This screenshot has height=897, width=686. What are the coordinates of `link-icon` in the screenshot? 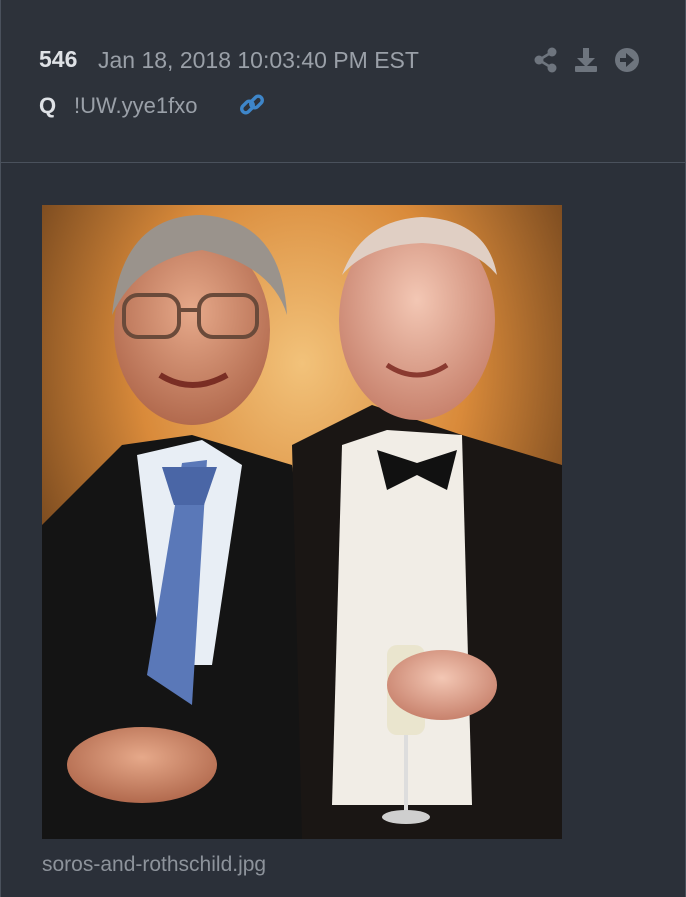 It's located at (252, 105).